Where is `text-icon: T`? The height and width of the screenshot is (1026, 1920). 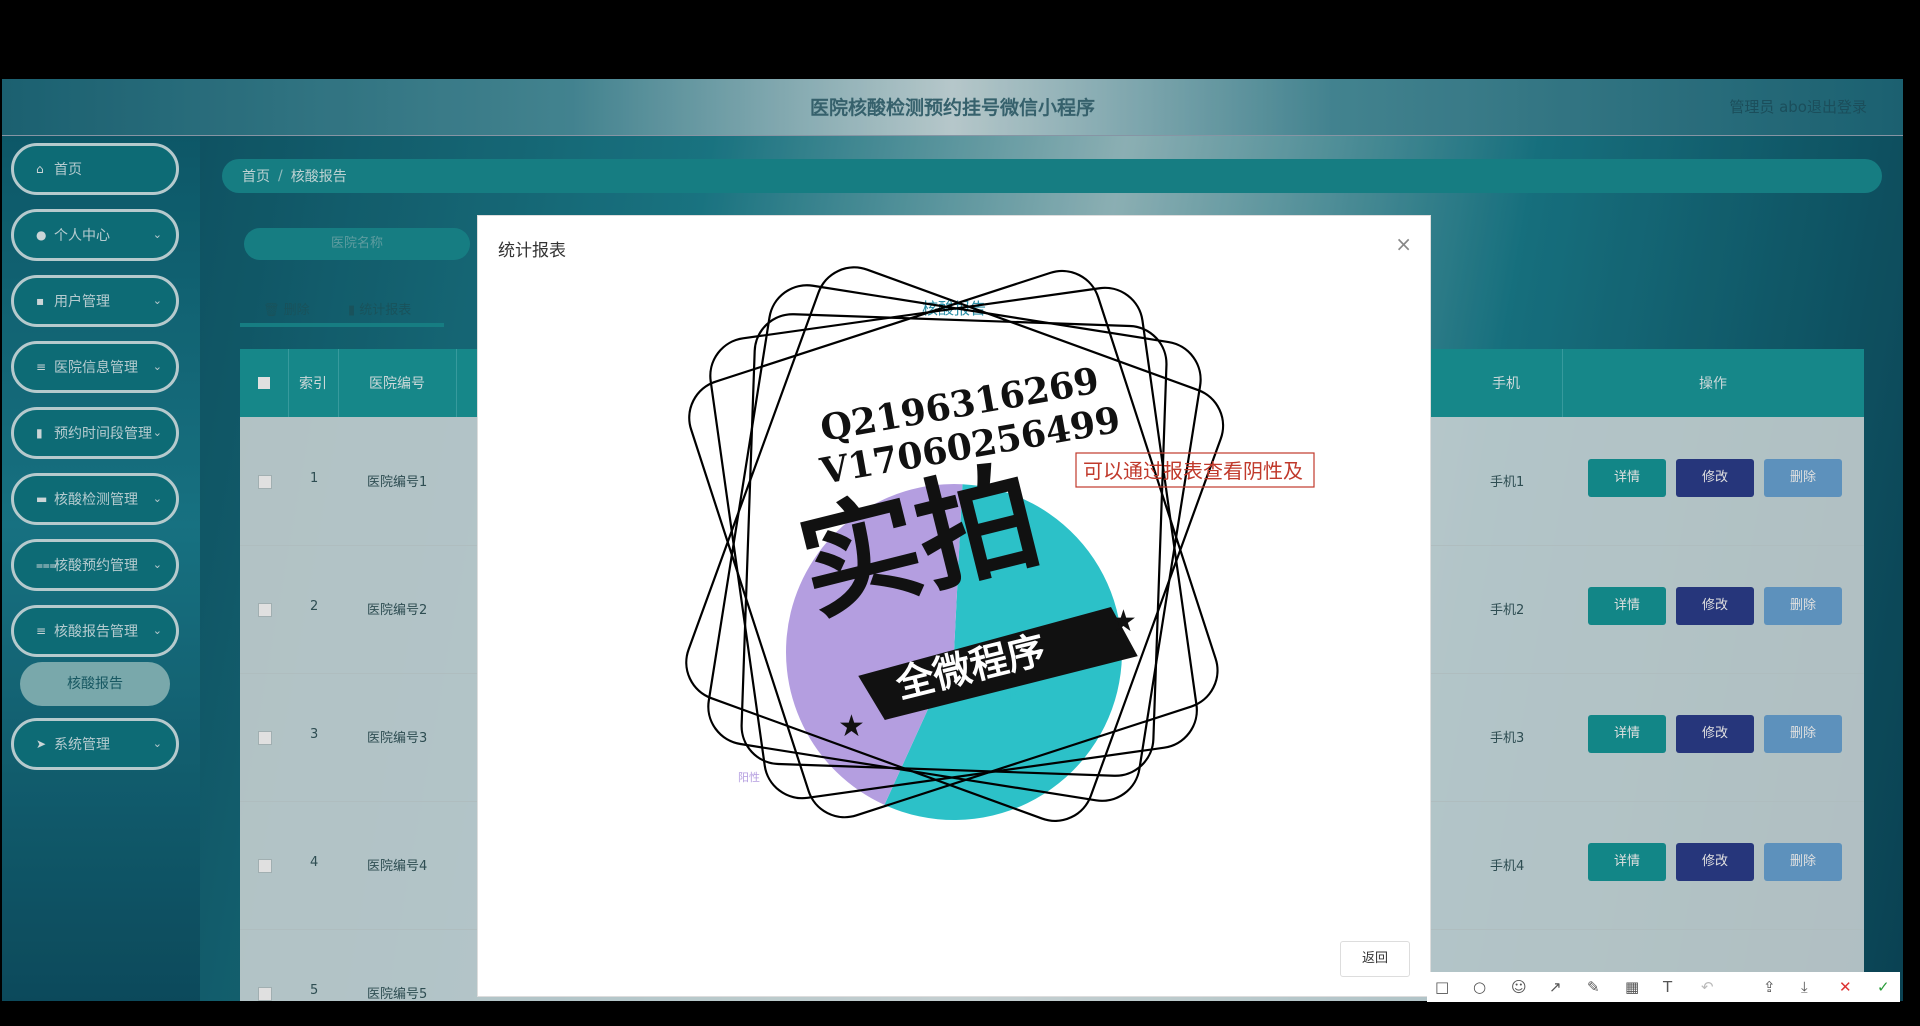 text-icon: T is located at coordinates (1667, 987).